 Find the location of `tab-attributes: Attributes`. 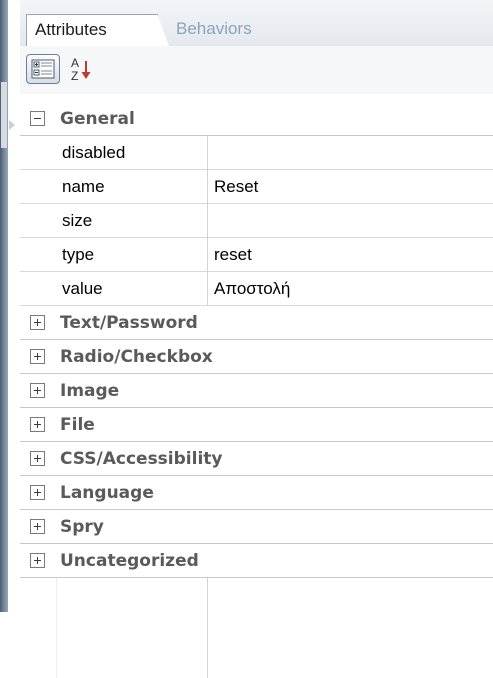

tab-attributes: Attributes is located at coordinates (97, 30).